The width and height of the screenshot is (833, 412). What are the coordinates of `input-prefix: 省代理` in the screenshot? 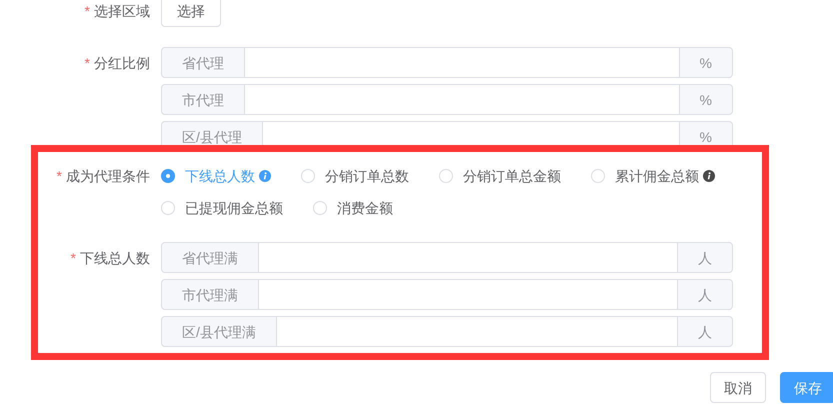 It's located at (203, 62).